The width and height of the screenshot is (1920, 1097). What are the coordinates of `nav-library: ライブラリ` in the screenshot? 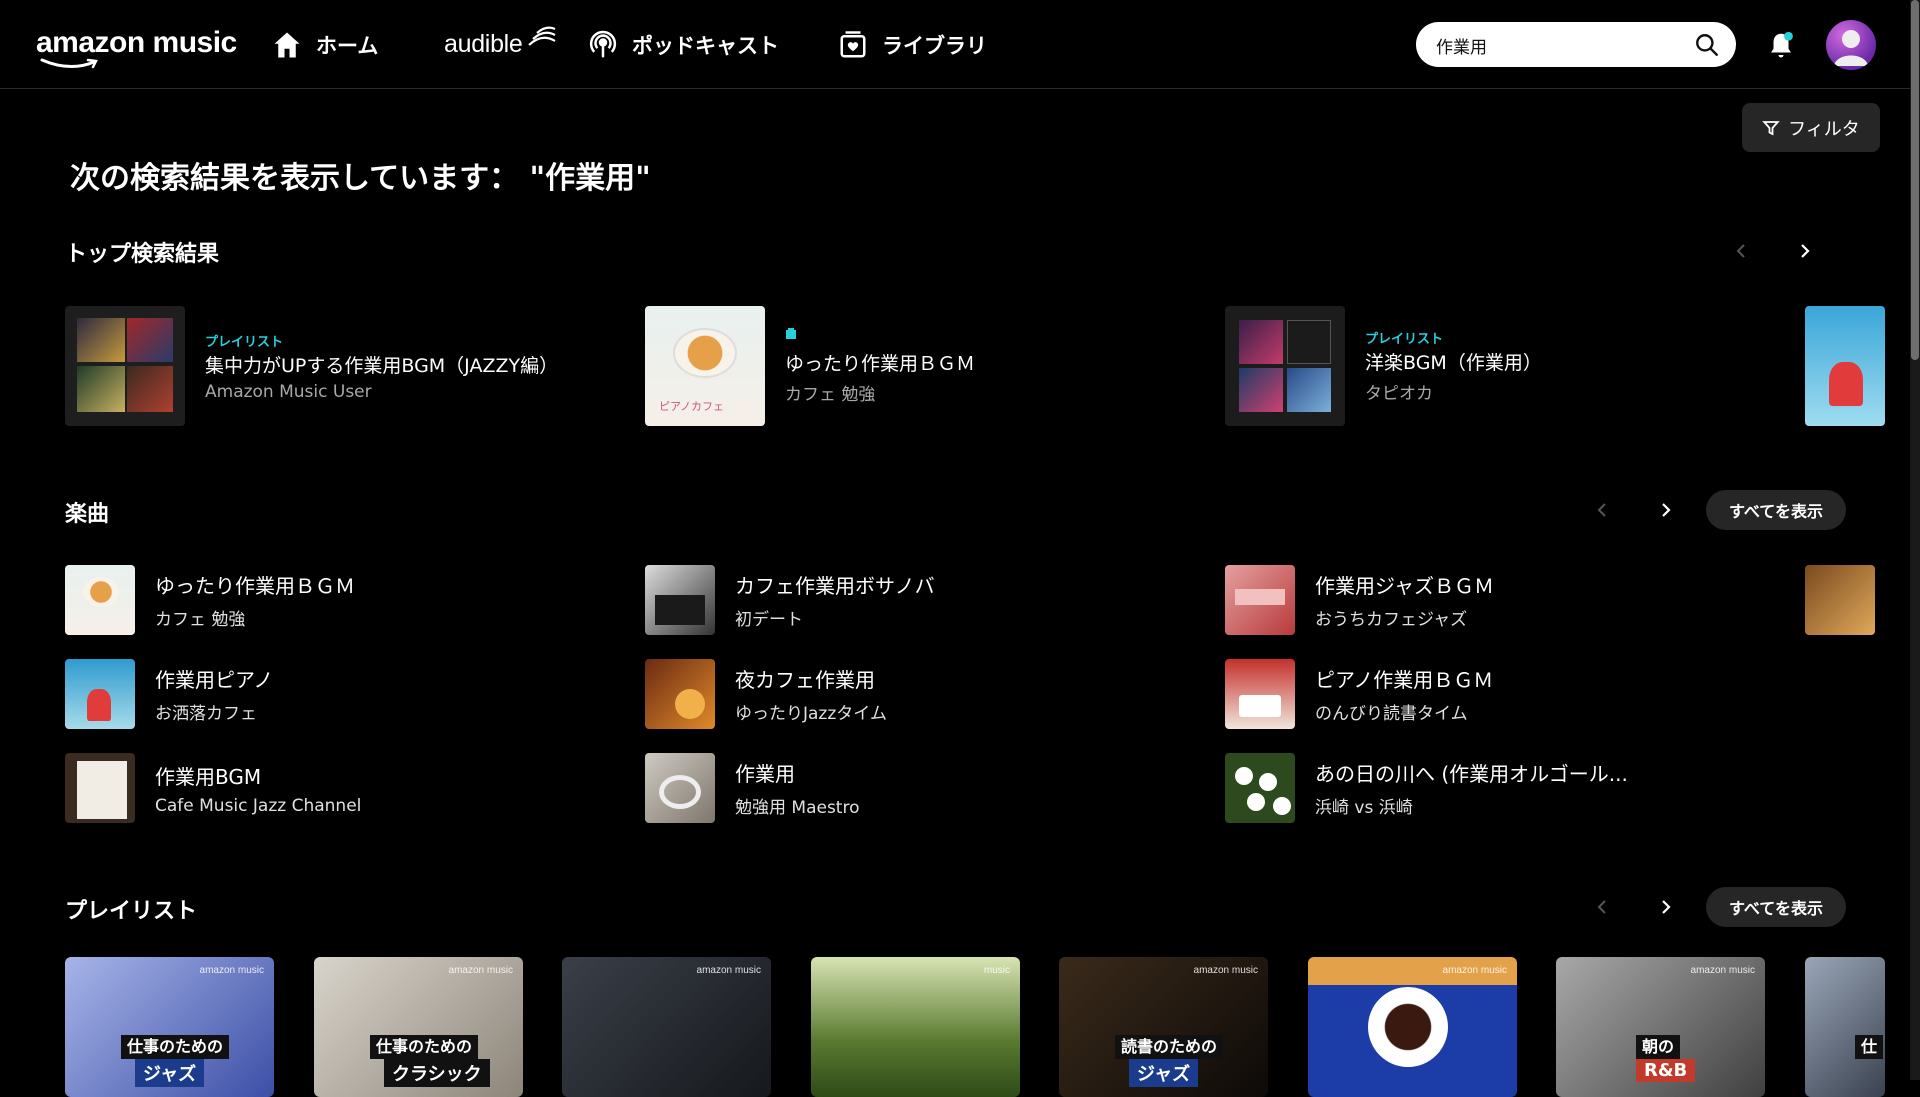 It's located at (912, 44).